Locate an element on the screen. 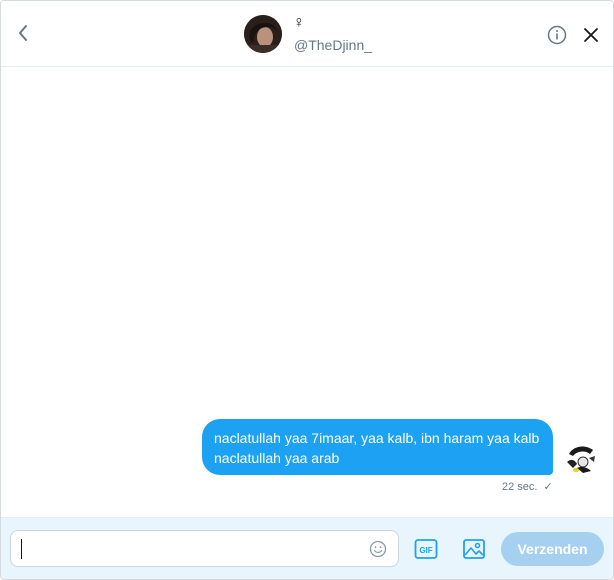 The height and width of the screenshot is (580, 614). avatar is located at coordinates (263, 34).